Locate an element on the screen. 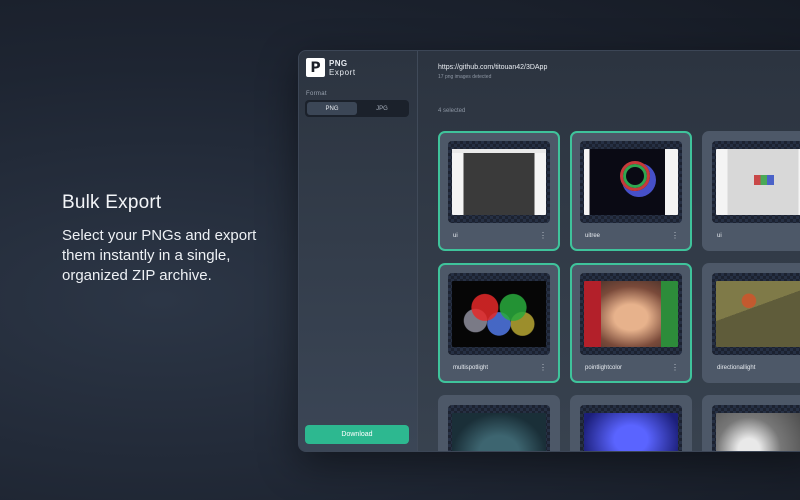 Image resolution: width=800 pixels, height=500 pixels. format-toggle: PNG JPG is located at coordinates (357, 108).